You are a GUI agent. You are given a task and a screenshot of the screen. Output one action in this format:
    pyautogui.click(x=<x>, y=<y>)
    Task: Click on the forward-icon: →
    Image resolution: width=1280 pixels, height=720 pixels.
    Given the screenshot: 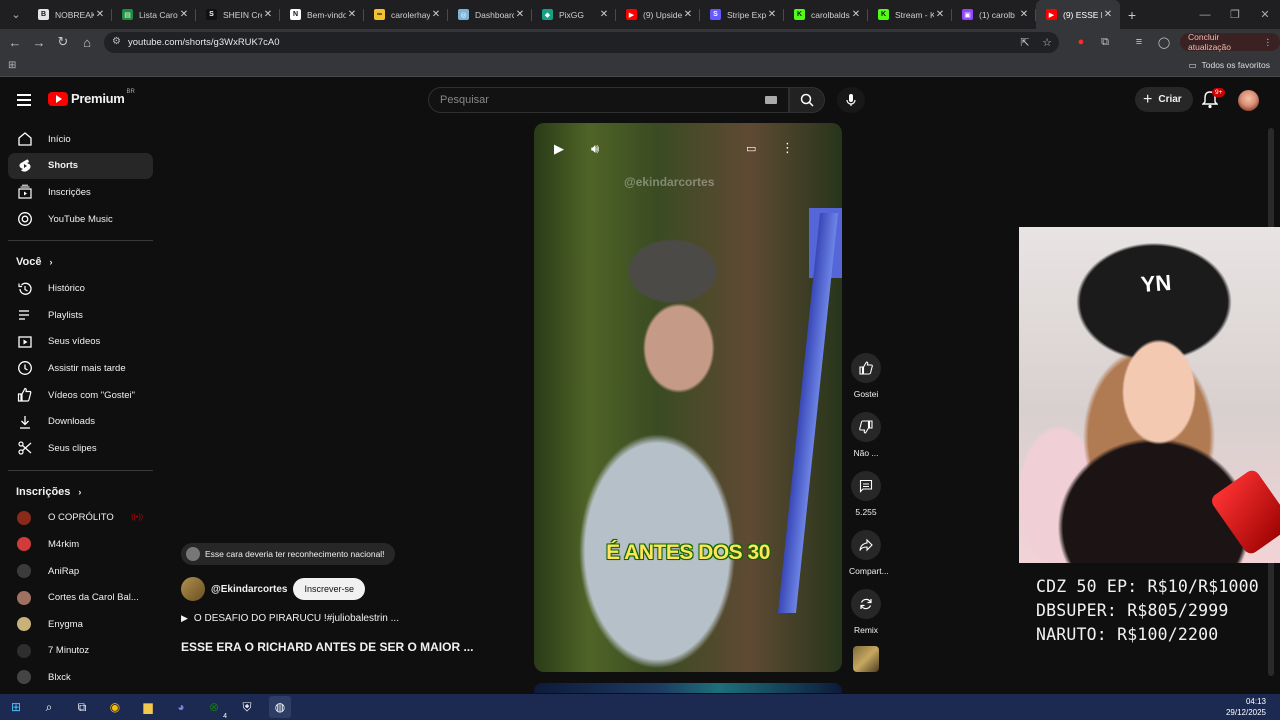 What is the action you would take?
    pyautogui.click(x=39, y=42)
    